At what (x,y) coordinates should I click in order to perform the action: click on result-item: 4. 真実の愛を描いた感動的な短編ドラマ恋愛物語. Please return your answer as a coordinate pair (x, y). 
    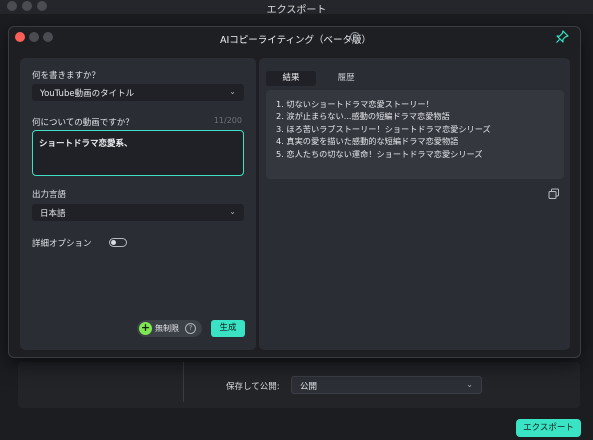
    Looking at the image, I should click on (415, 141).